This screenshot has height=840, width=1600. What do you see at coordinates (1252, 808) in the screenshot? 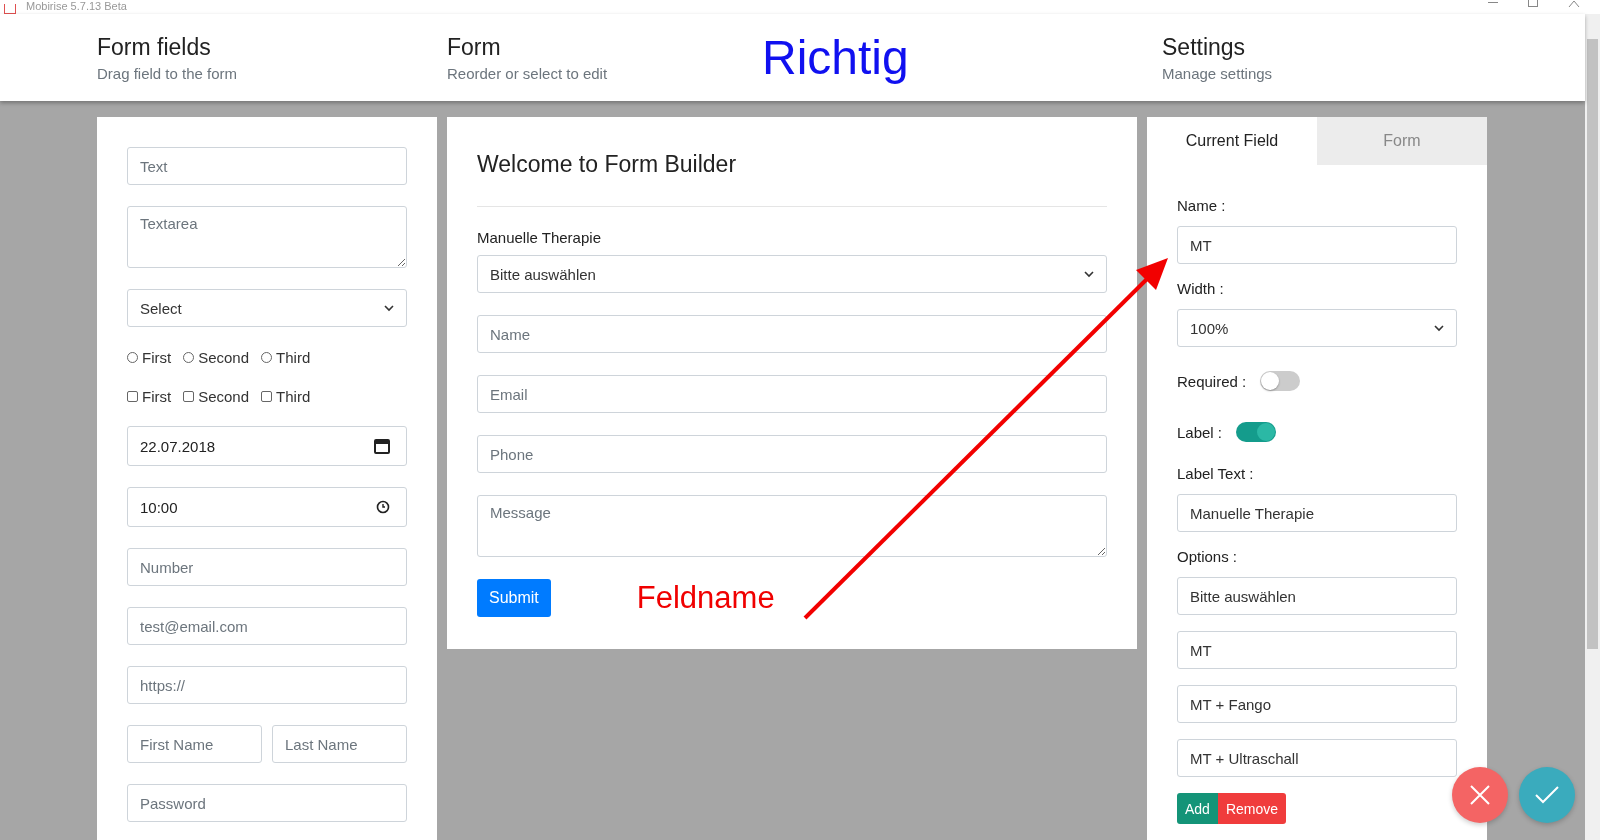
I see `remove-button: Remove` at bounding box center [1252, 808].